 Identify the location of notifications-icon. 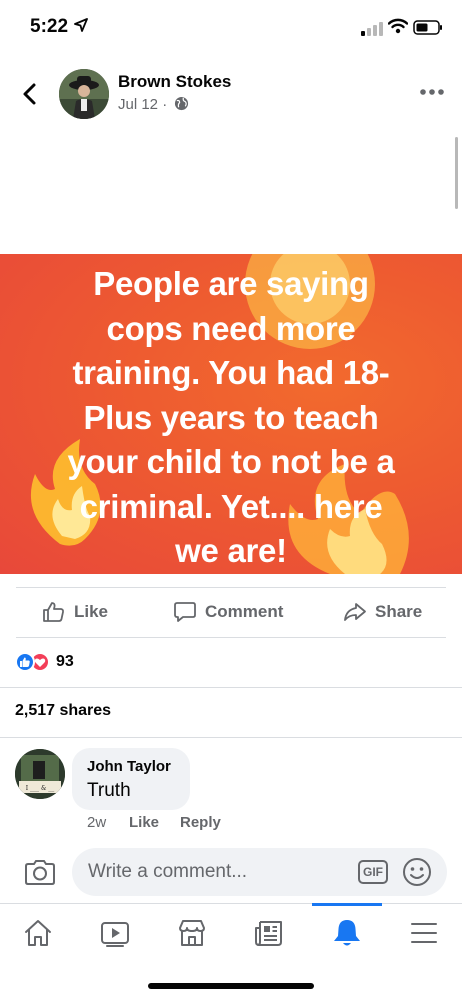
(347, 933).